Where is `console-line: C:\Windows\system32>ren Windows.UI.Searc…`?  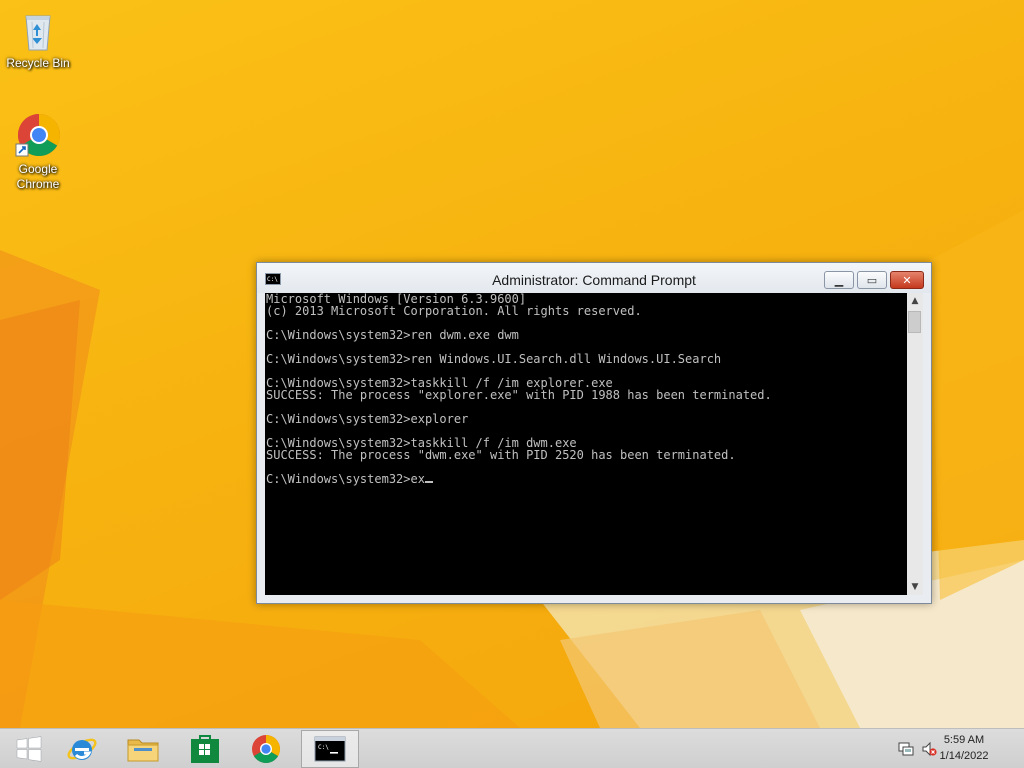 console-line: C:\Windows\system32>ren Windows.UI.Searc… is located at coordinates (494, 359).